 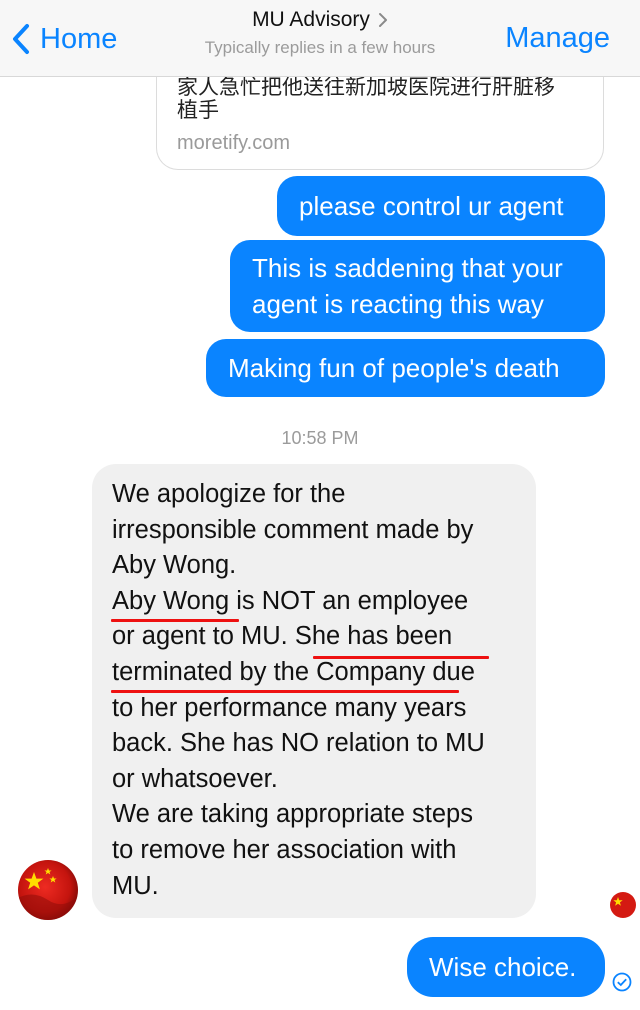 I want to click on message-line: or agent to MU. She has been, so click(x=282, y=636).